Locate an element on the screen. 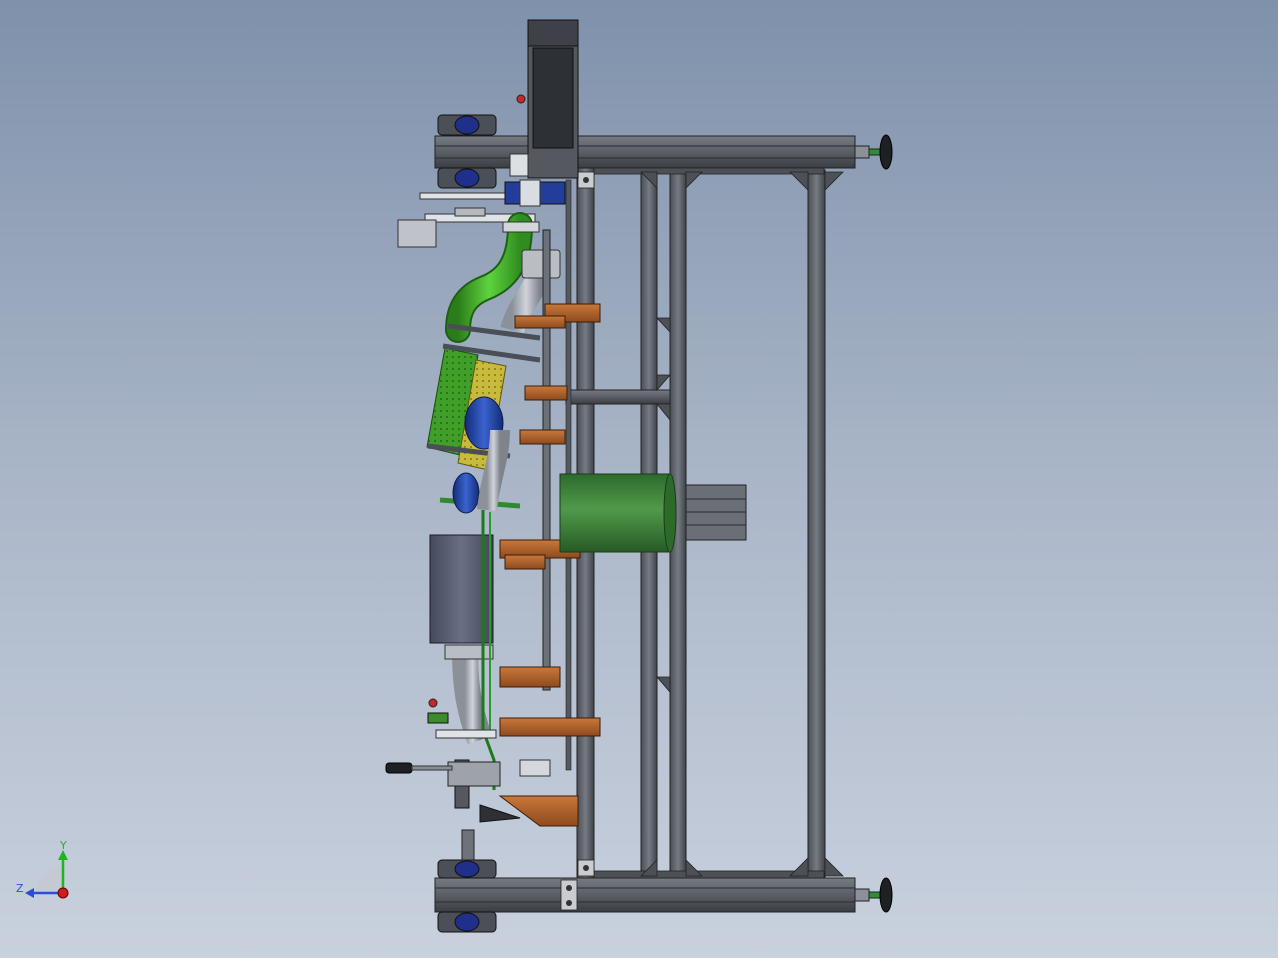 This screenshot has height=958, width=1278. guide-rod is located at coordinates (546, 460).